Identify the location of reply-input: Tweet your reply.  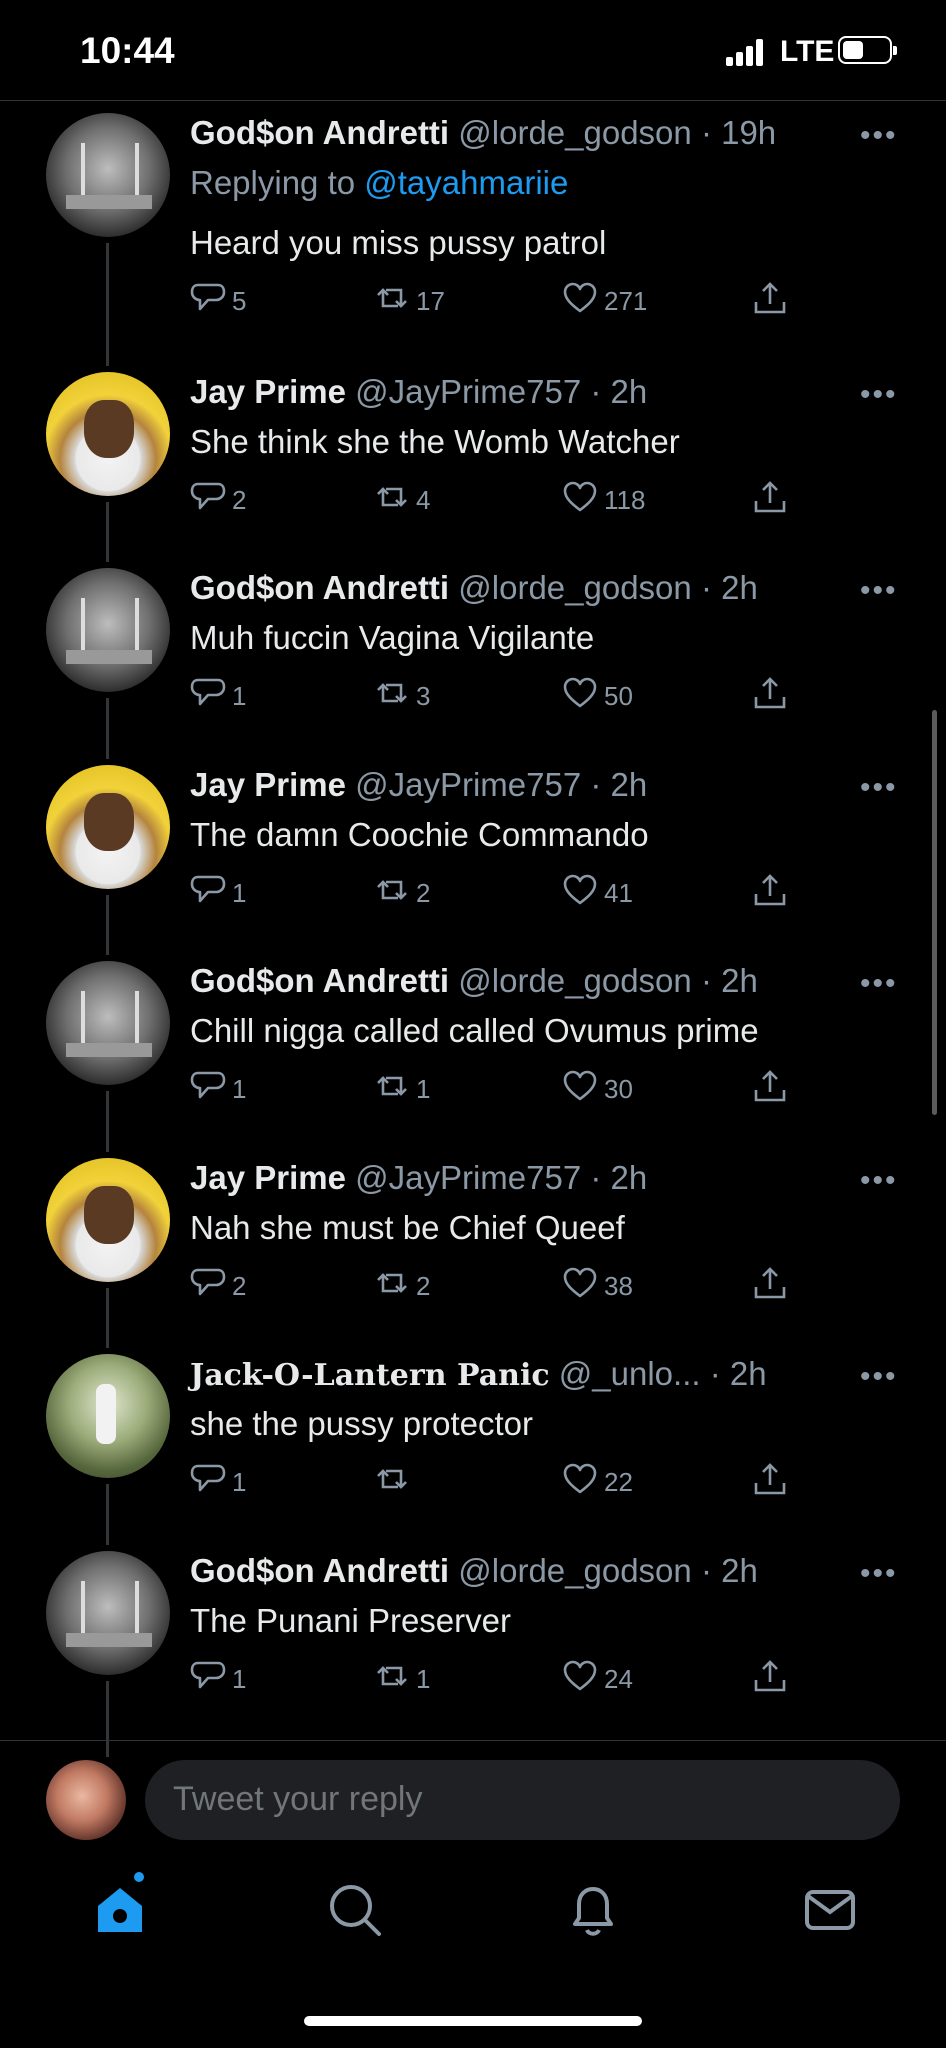
(522, 1800).